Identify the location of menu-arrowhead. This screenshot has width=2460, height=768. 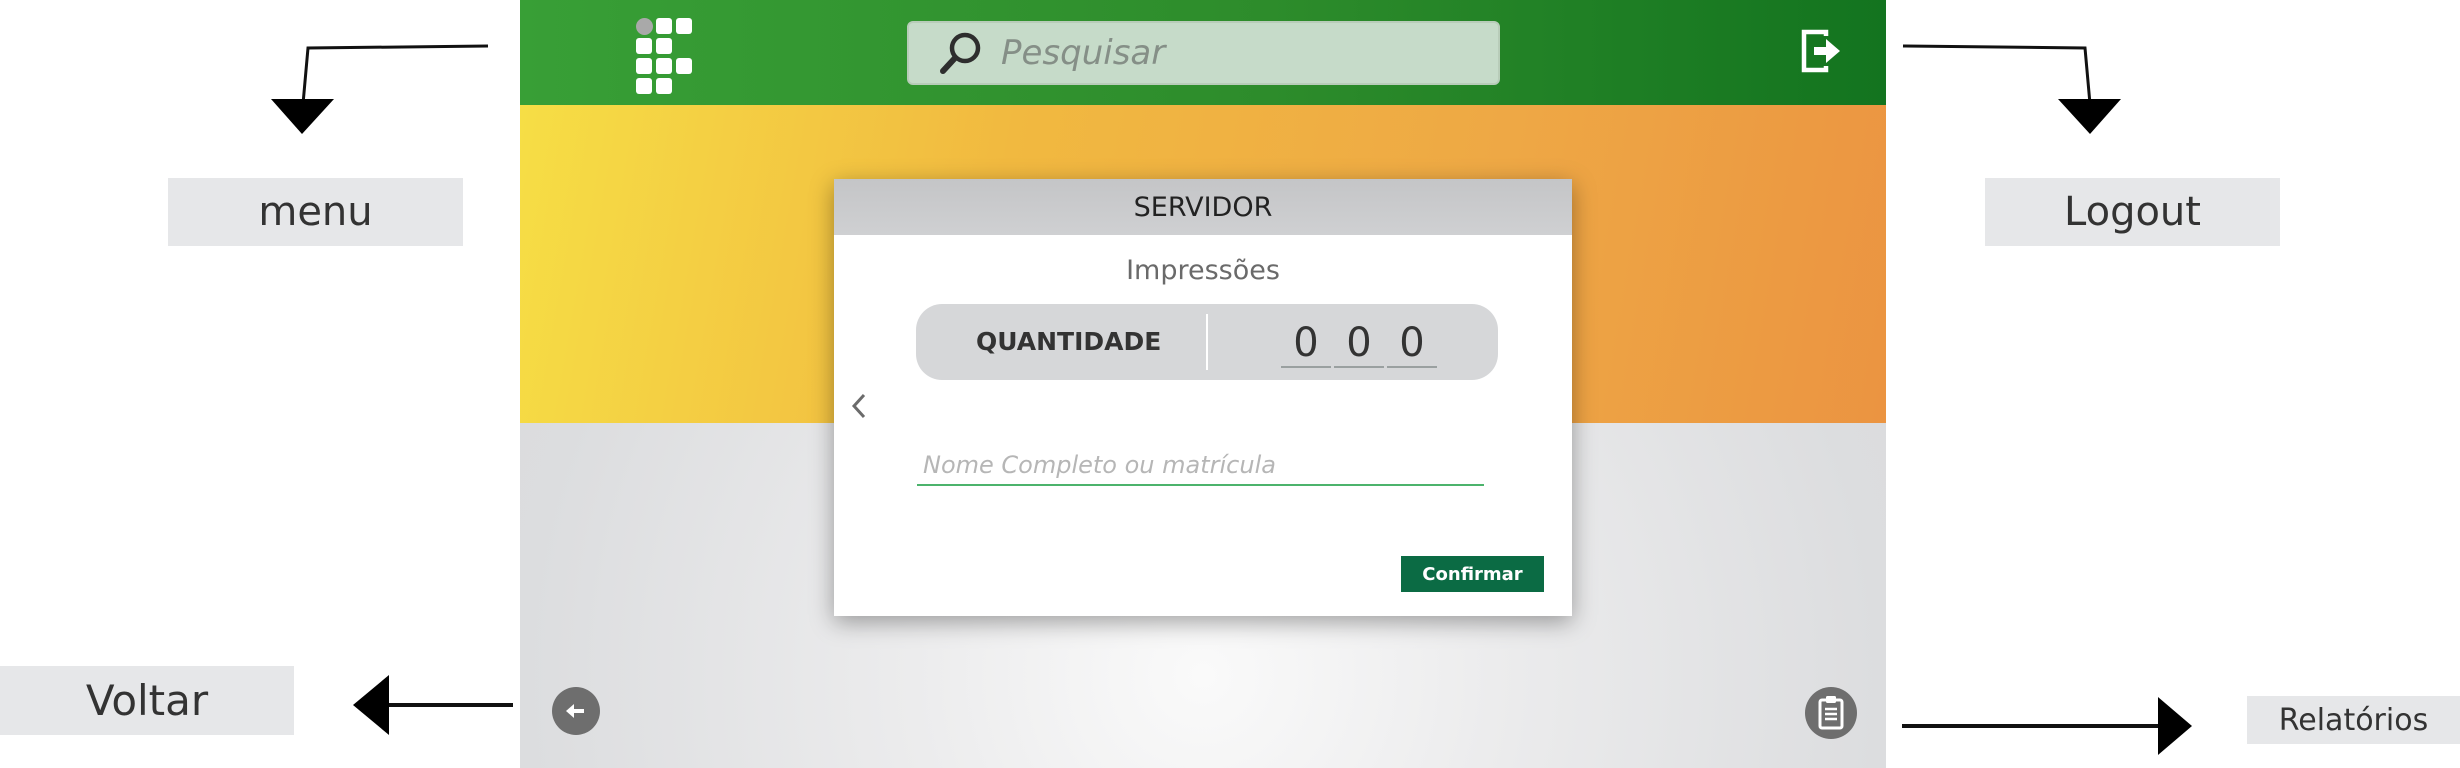
(302, 116).